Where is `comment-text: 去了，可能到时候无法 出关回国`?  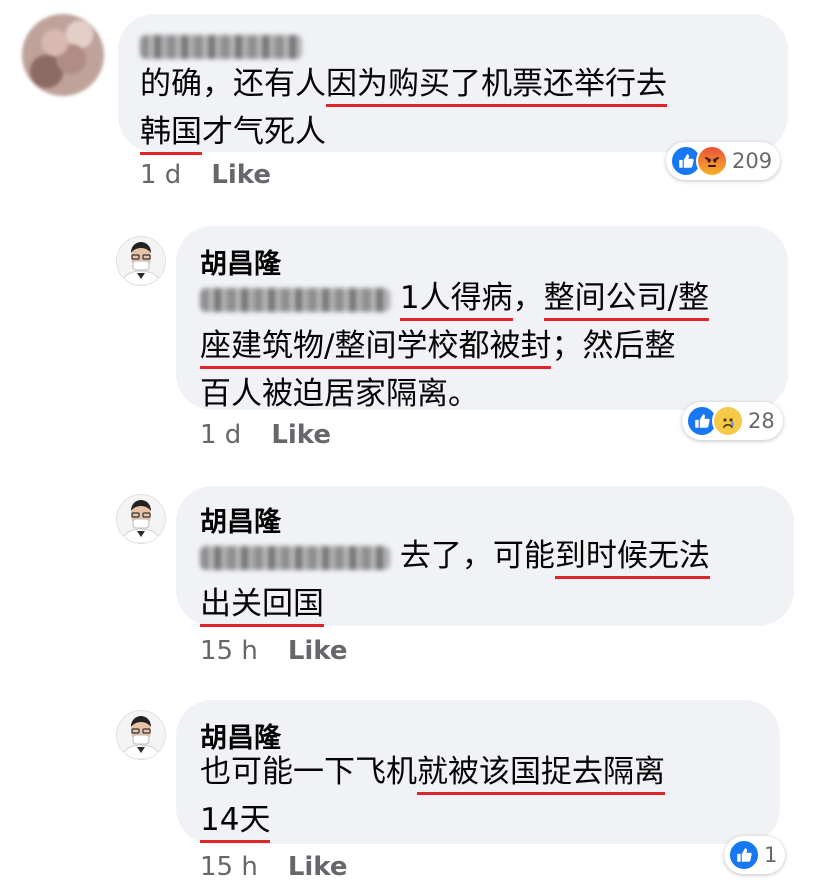
comment-text: 去了，可能到时候无法 出关回国 is located at coordinates (455, 580).